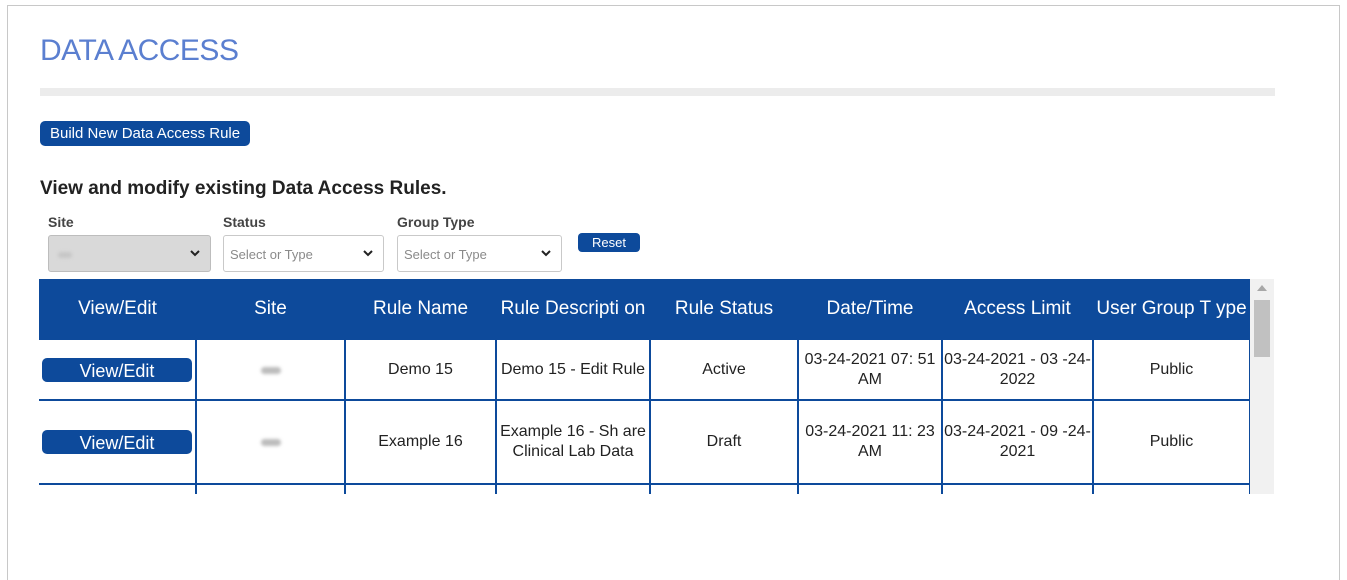  I want to click on group-type-select: Select or Type, so click(479, 253).